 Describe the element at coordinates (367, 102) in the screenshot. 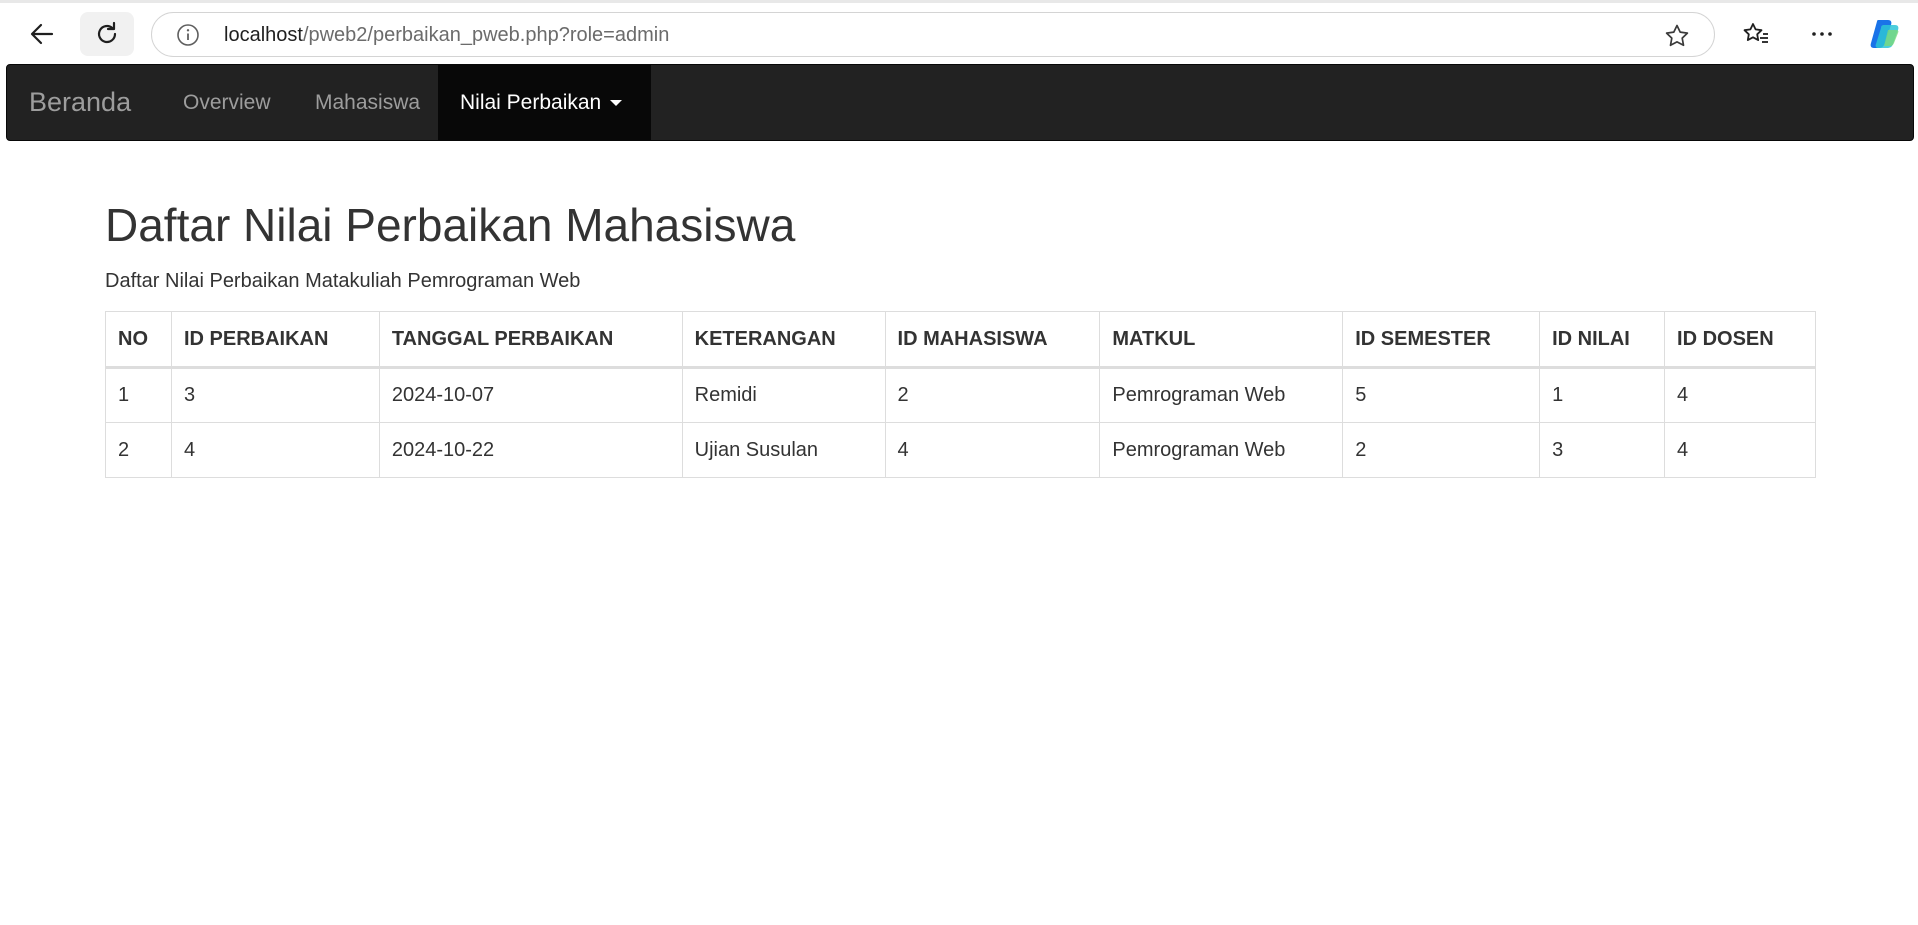

I see `nav-item-mahasiswa: Mahasiswa` at that location.